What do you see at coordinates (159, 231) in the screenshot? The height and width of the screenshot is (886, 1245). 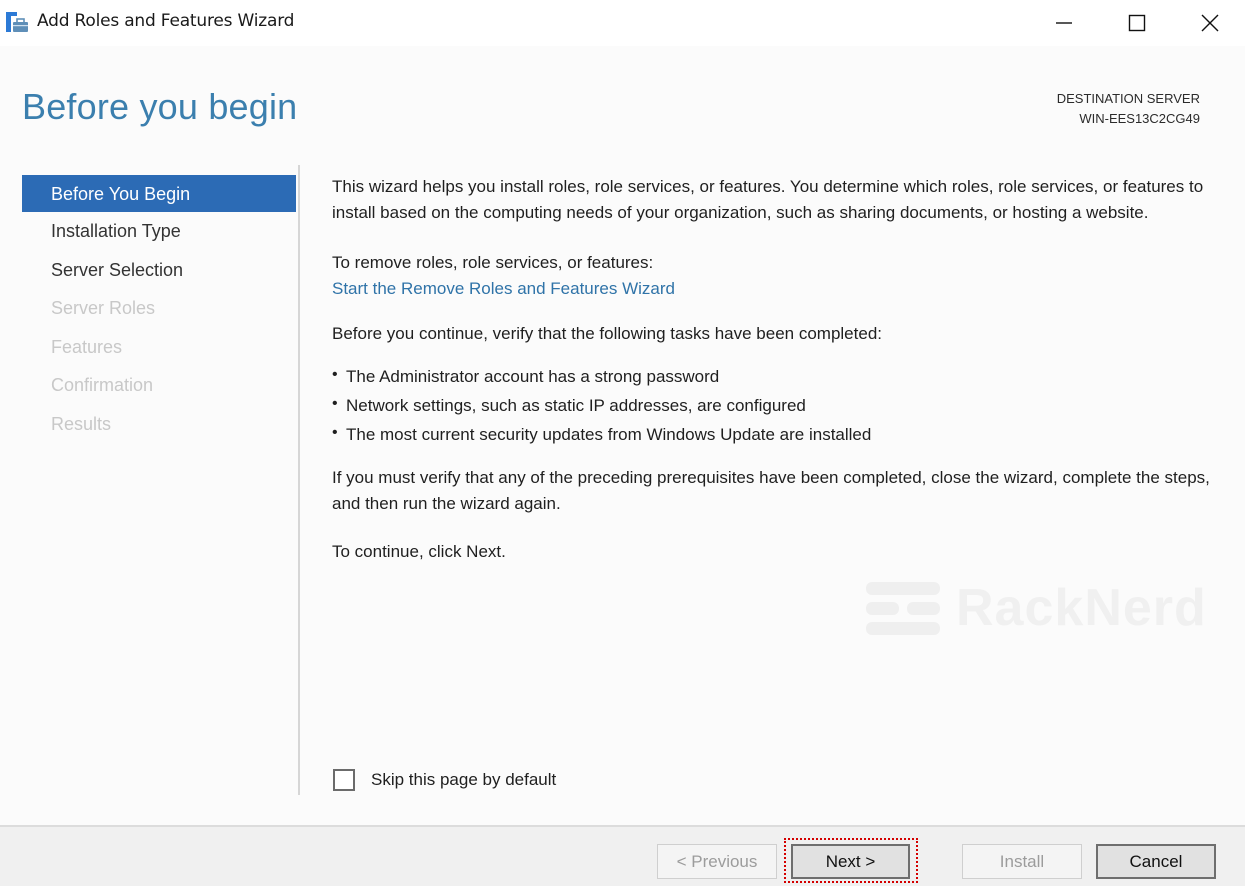 I see `nav-item-installation-type: Installation Type` at bounding box center [159, 231].